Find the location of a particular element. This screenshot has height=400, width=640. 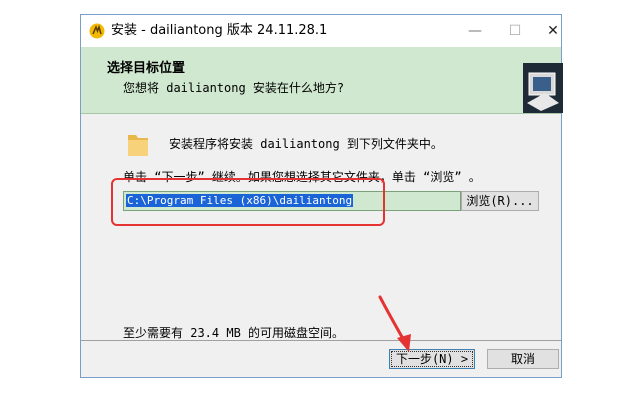

page-subtitle: 您想将 dailiantong 安装在什么地方? is located at coordinates (234, 88).